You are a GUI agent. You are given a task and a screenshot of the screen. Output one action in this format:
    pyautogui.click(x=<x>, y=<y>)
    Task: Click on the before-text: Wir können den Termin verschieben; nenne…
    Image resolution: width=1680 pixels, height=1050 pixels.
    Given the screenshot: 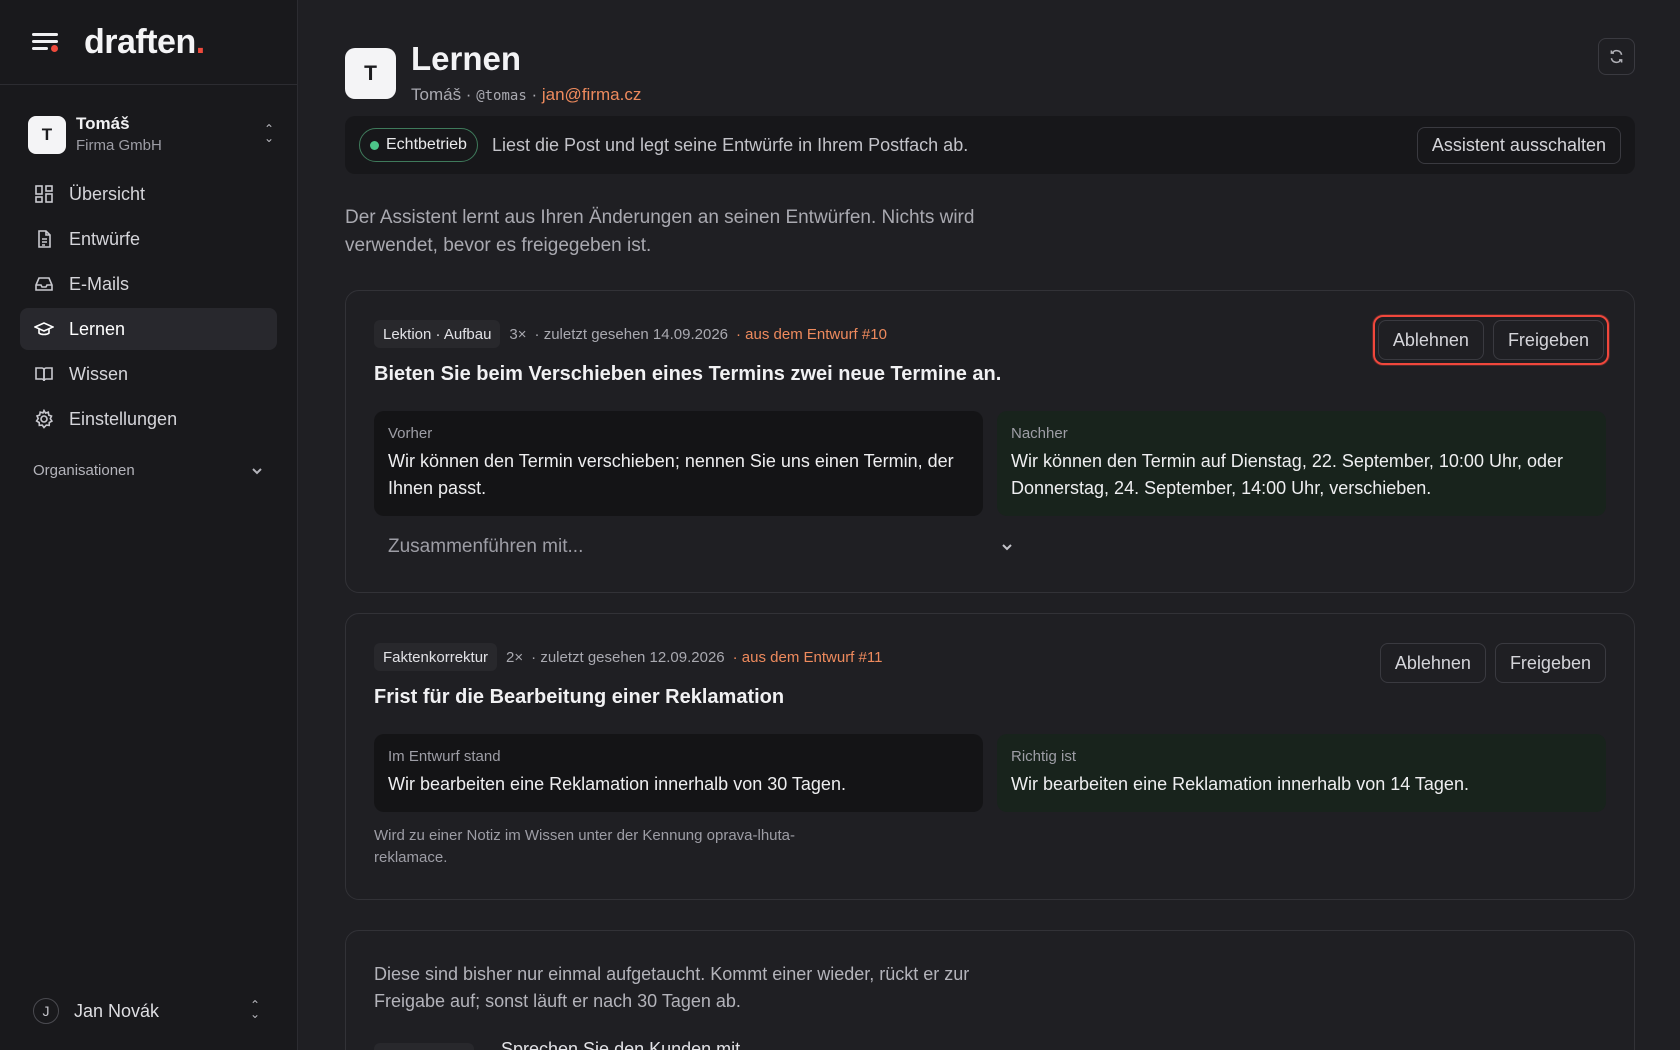 What is the action you would take?
    pyautogui.click(x=671, y=474)
    